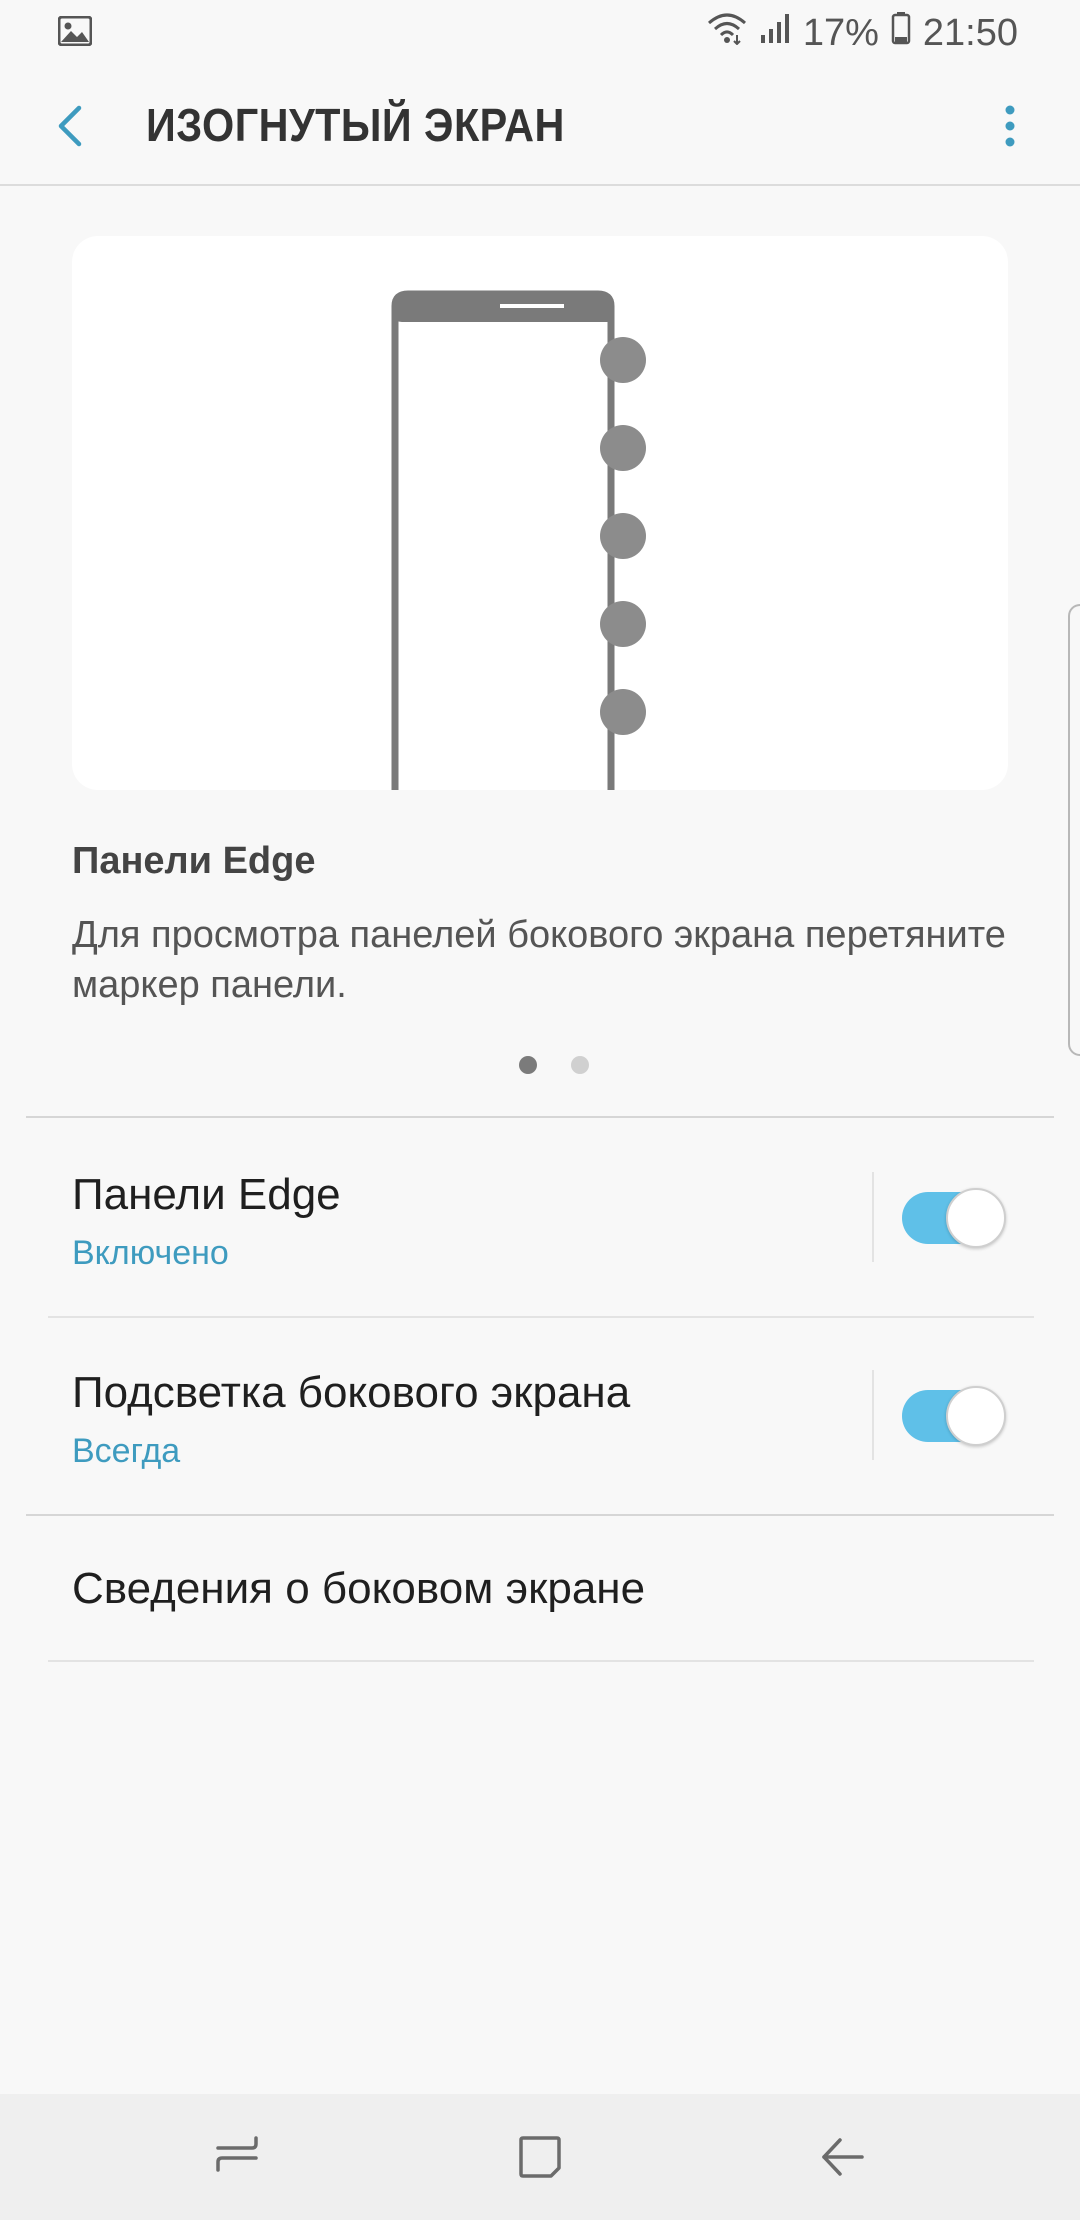 The image size is (1080, 2220). I want to click on edge-panels-toggle, so click(954, 1218).